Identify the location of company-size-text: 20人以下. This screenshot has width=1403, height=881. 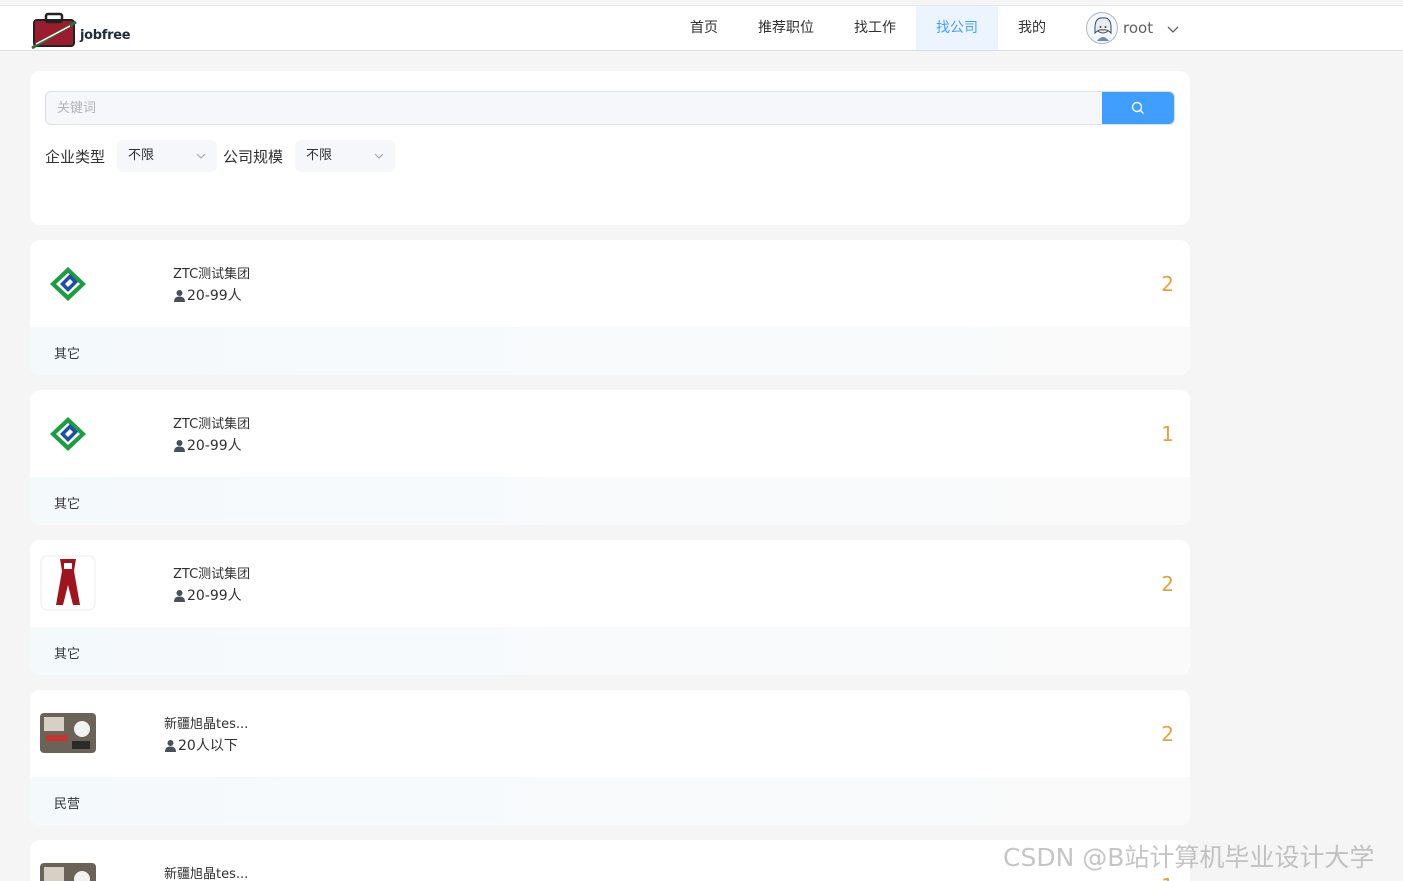
(208, 746).